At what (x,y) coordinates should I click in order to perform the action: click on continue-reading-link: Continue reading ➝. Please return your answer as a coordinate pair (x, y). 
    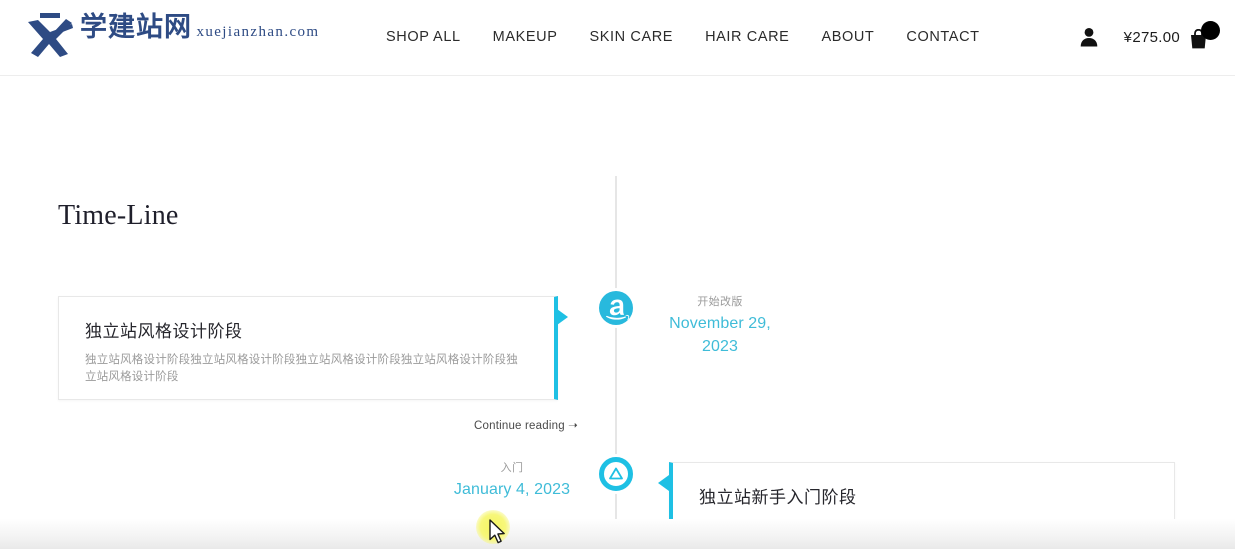
    Looking at the image, I should click on (526, 425).